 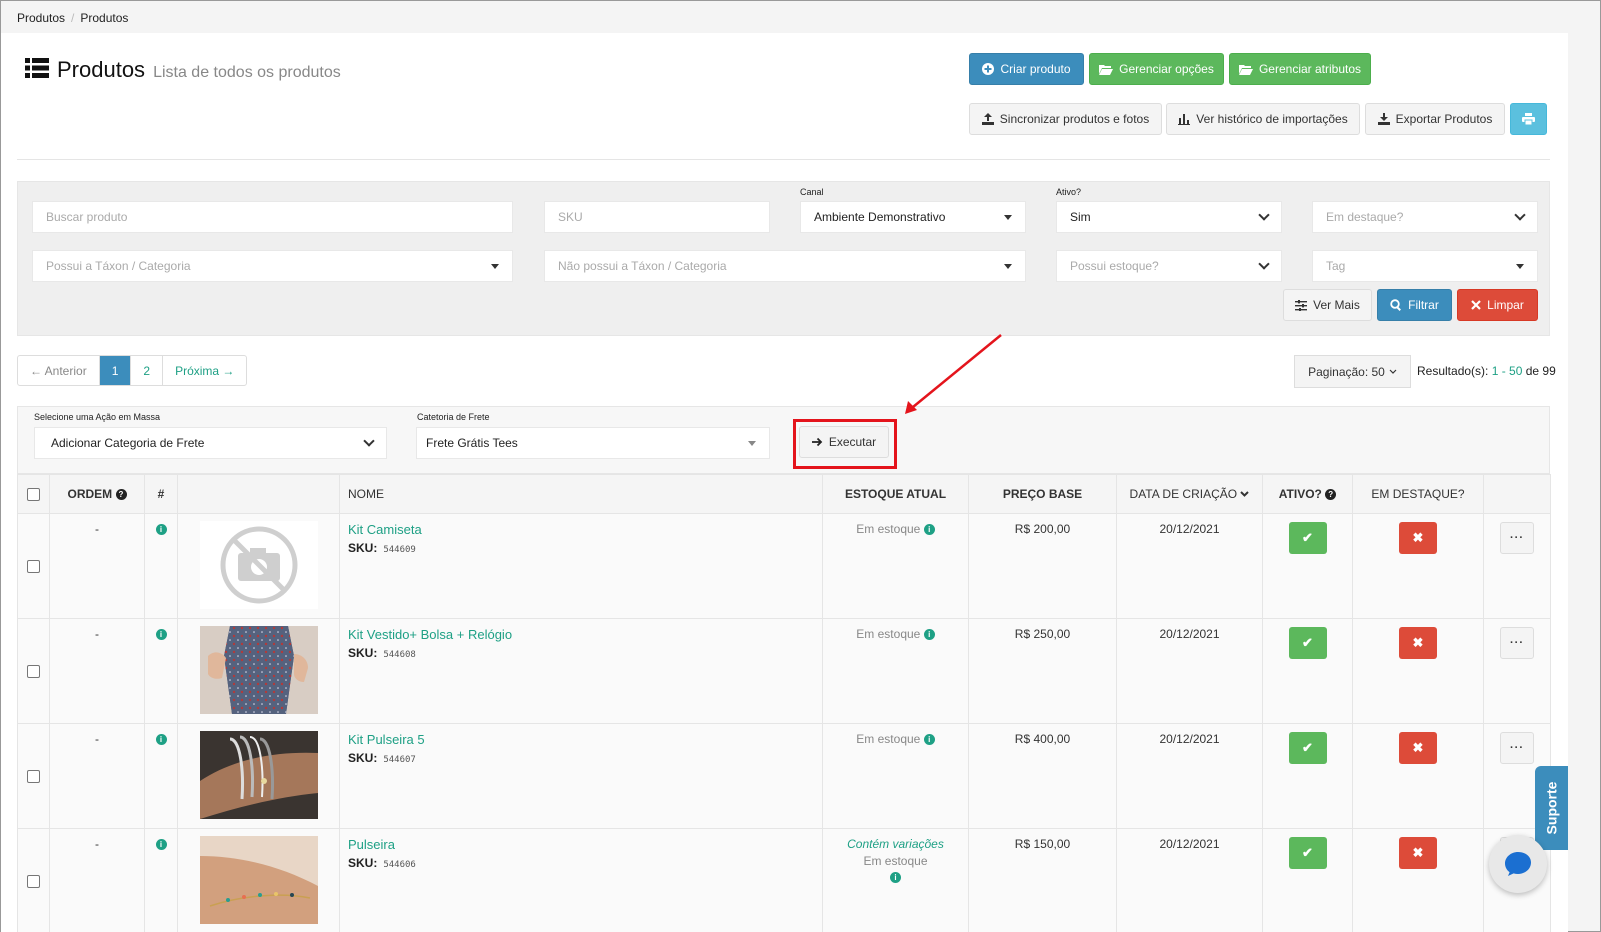 I want to click on manage-attributes-button: Gerenciar atributos, so click(x=1300, y=69).